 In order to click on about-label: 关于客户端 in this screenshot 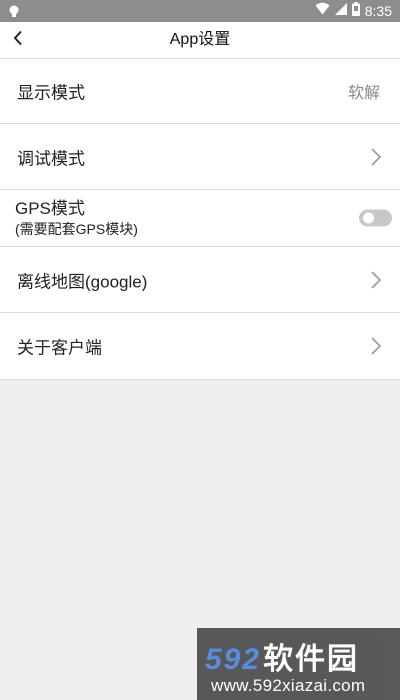, I will do `click(59, 348)`.